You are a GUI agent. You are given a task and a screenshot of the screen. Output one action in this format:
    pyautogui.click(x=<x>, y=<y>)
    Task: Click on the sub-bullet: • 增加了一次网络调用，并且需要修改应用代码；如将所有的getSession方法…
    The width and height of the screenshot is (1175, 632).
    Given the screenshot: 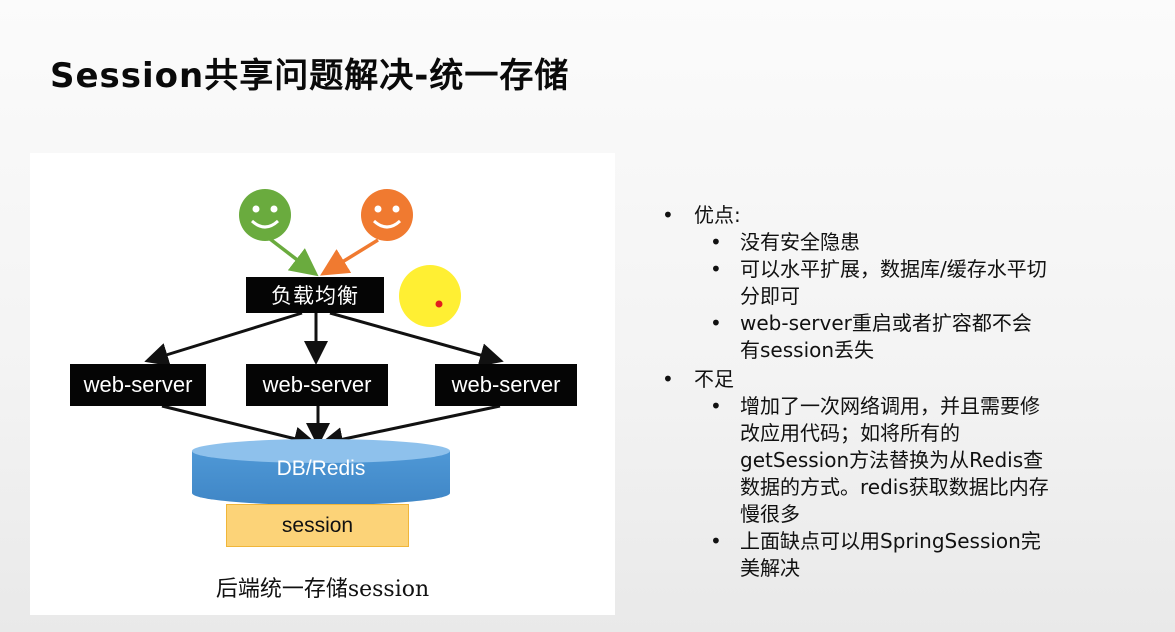 What is the action you would take?
    pyautogui.click(x=906, y=460)
    